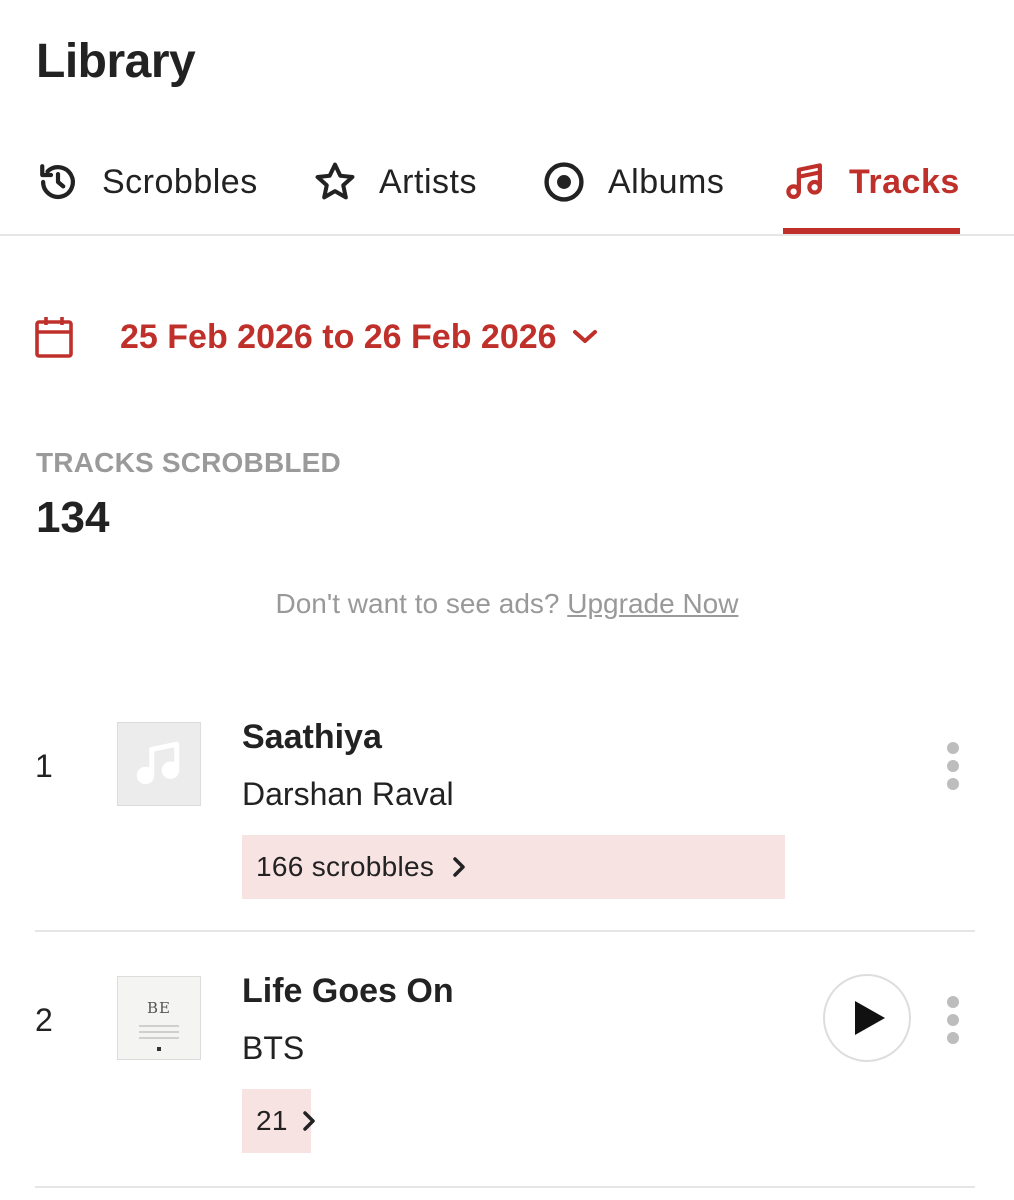 This screenshot has width=1014, height=1200. Describe the element at coordinates (513, 867) in the screenshot. I see `scrobble-count-bar: 166 scrobbles` at that location.